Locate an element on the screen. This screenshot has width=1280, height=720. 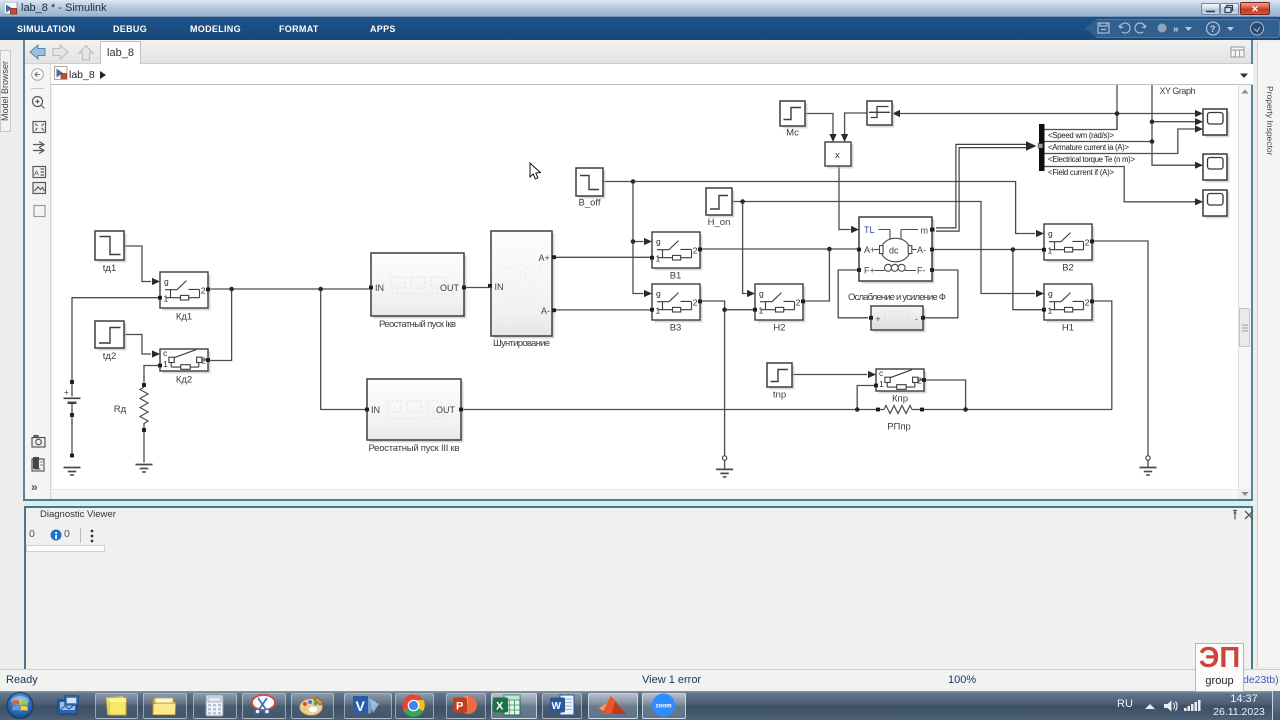
svg-text: Кпр is located at coordinates (900, 399).